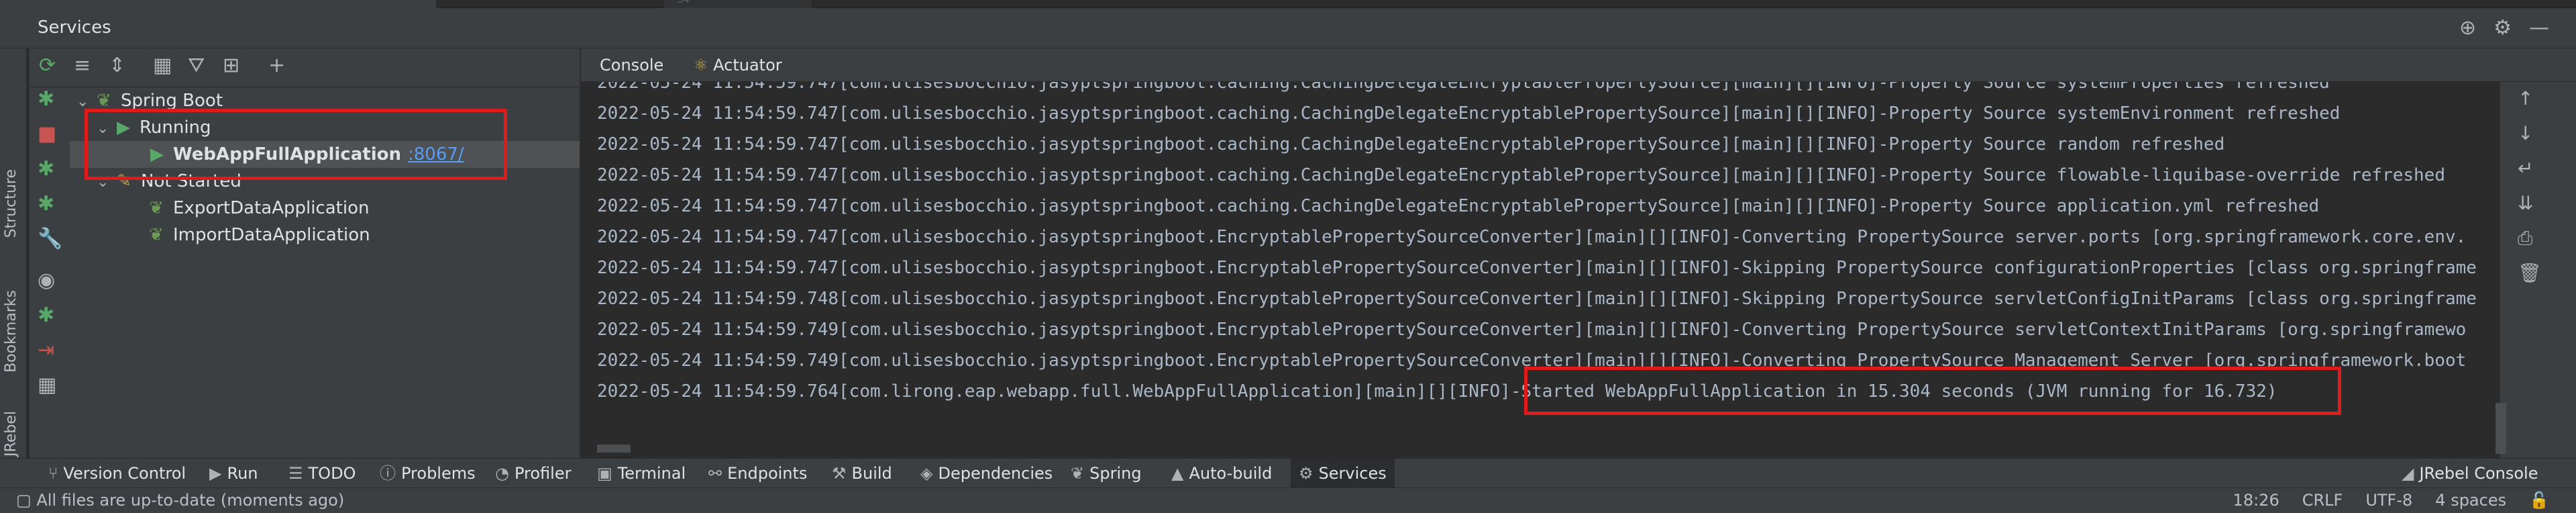 The width and height of the screenshot is (2576, 513). What do you see at coordinates (502, 473) in the screenshot?
I see `profiler-icon: ◔` at bounding box center [502, 473].